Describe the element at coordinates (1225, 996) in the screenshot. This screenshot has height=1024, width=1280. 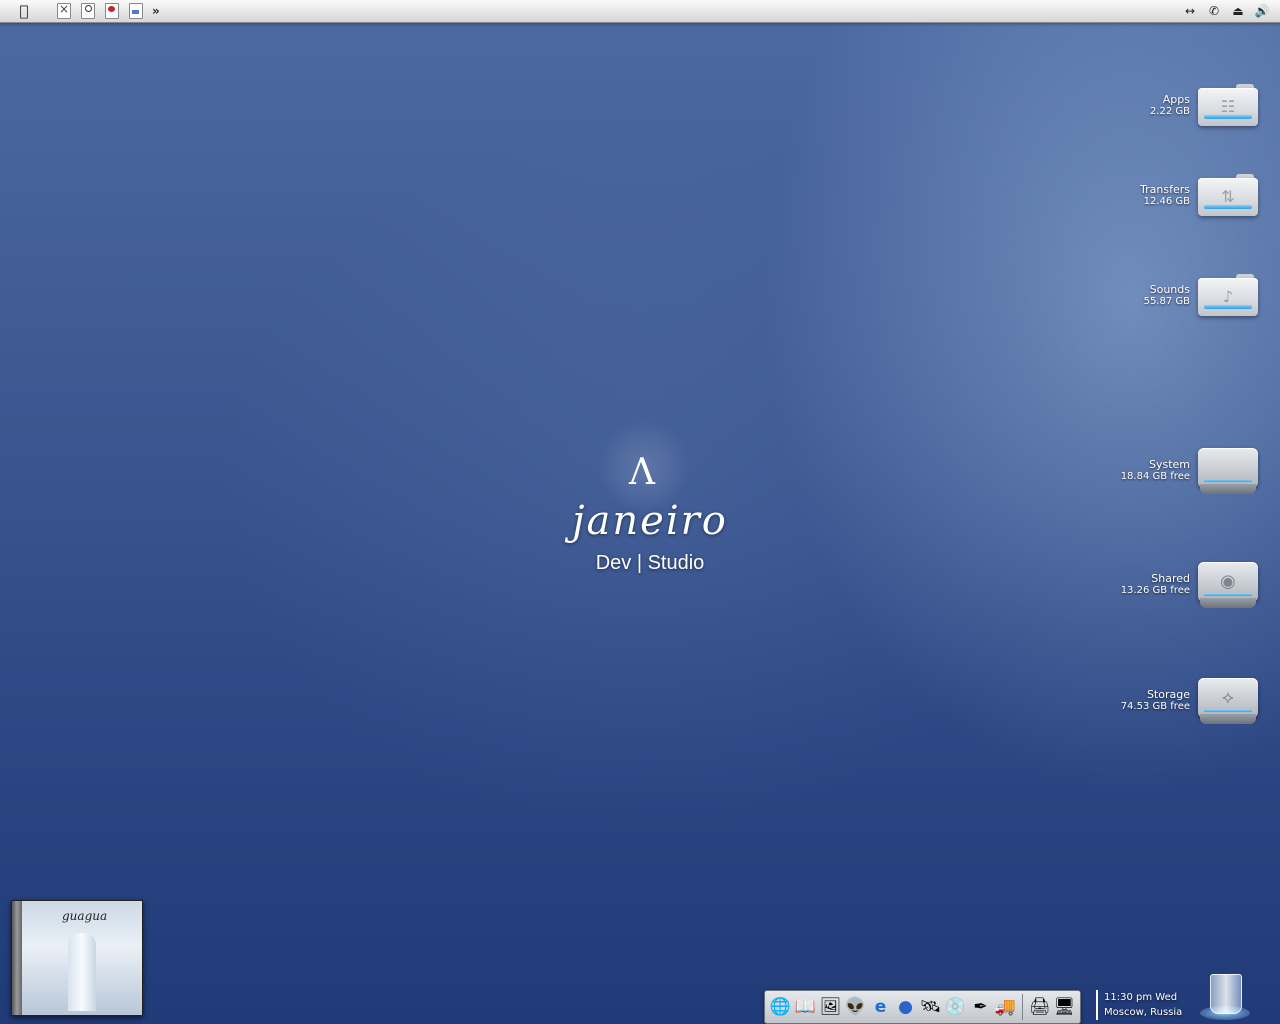
I see `trash-icon` at that location.